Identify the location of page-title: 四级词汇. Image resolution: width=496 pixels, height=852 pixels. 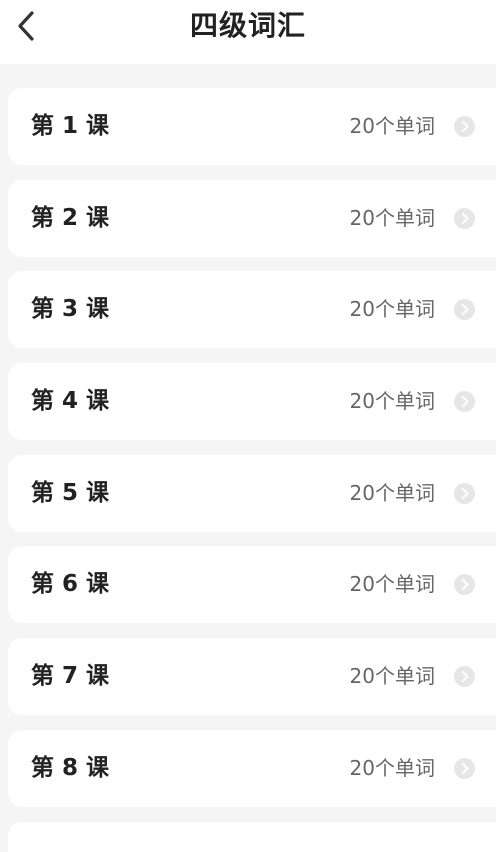
(247, 25).